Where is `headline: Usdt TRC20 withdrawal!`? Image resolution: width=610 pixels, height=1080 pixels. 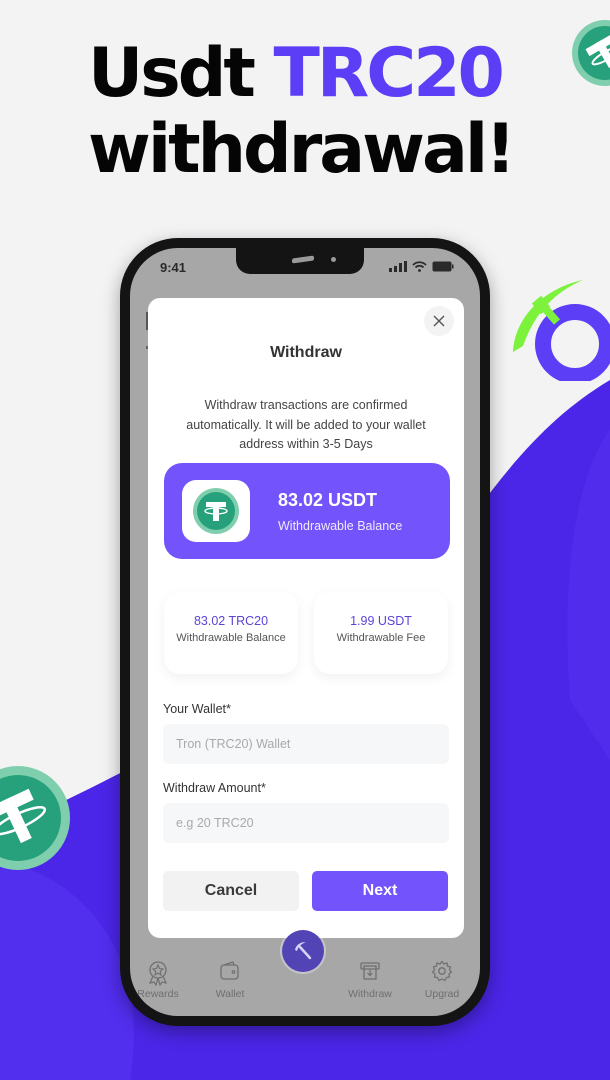 headline: Usdt TRC20 withdrawal! is located at coordinates (302, 112).